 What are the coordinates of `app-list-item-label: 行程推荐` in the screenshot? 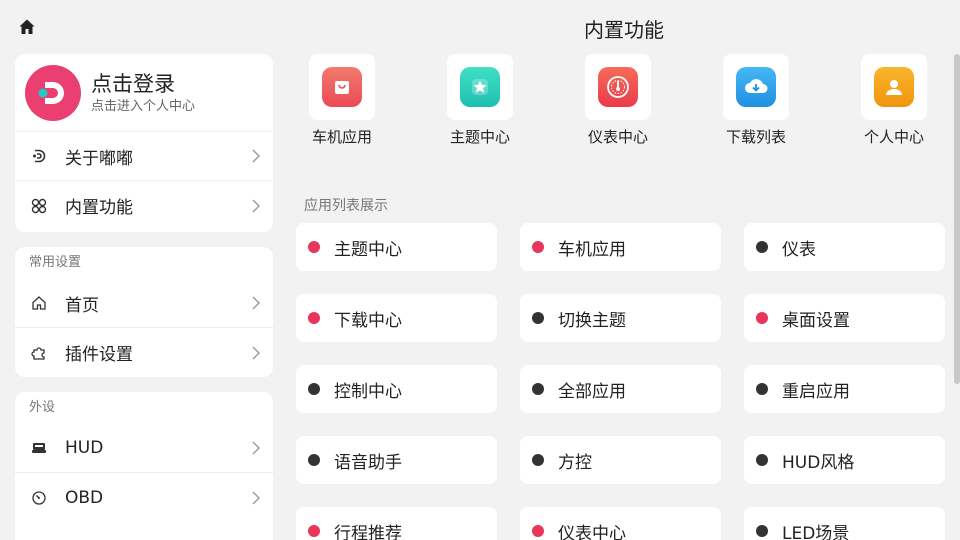 It's located at (368, 531).